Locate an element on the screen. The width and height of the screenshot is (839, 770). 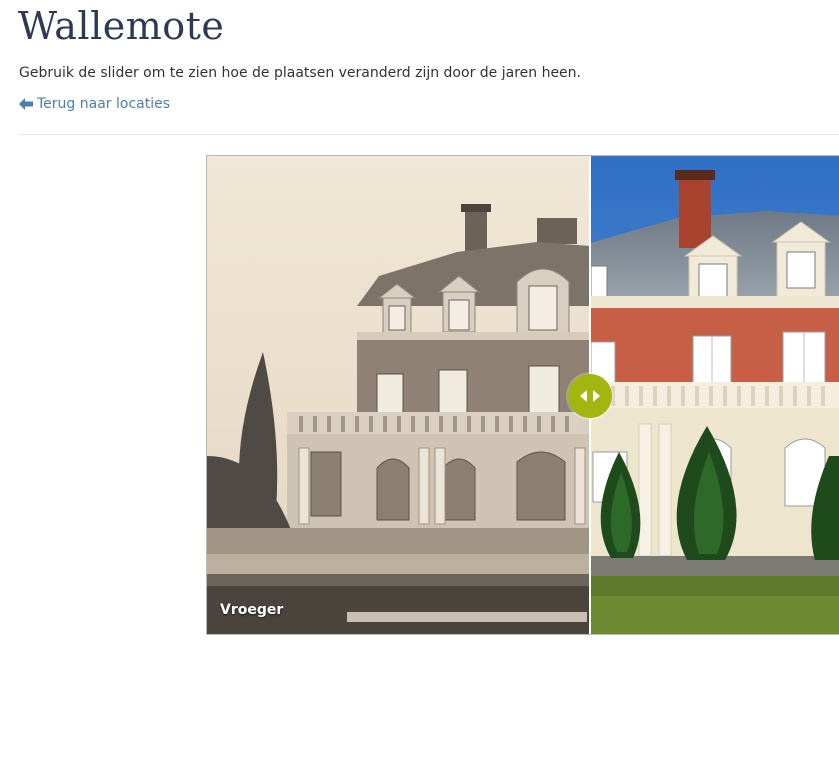
comparison-slider-handle is located at coordinates (590, 396).